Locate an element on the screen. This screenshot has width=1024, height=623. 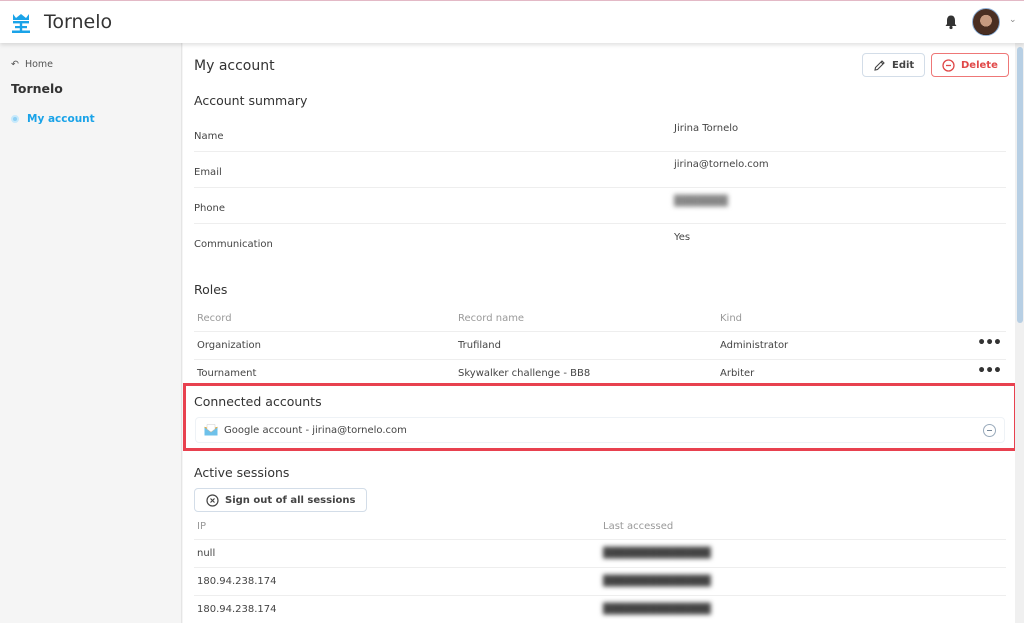
scrollbar-thumb is located at coordinates (1020, 185).